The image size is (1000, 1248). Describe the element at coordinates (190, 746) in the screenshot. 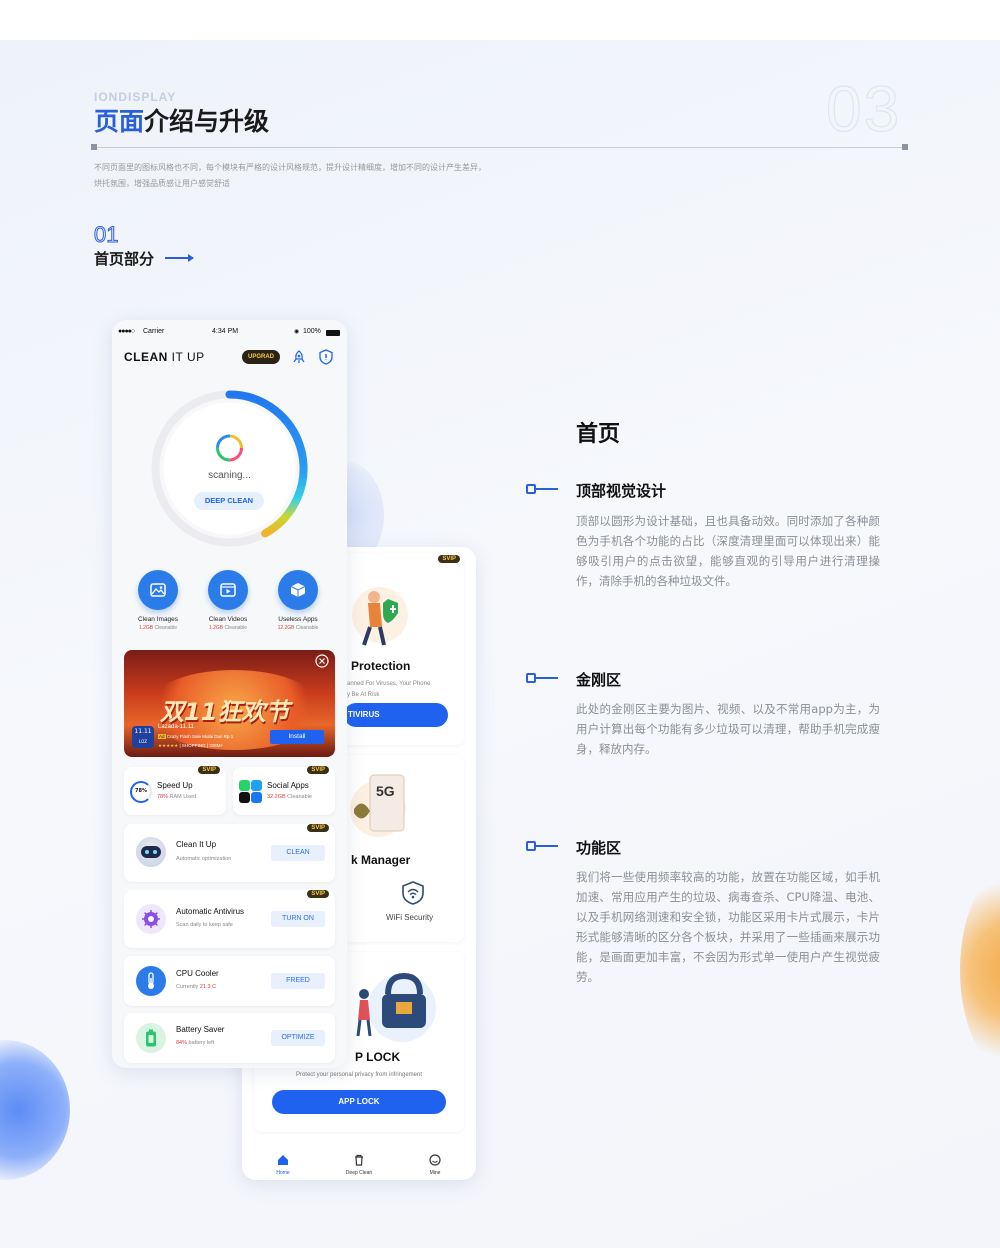

I see `ad-rating: ★★★★★ | SHOPPING | 328M+` at that location.